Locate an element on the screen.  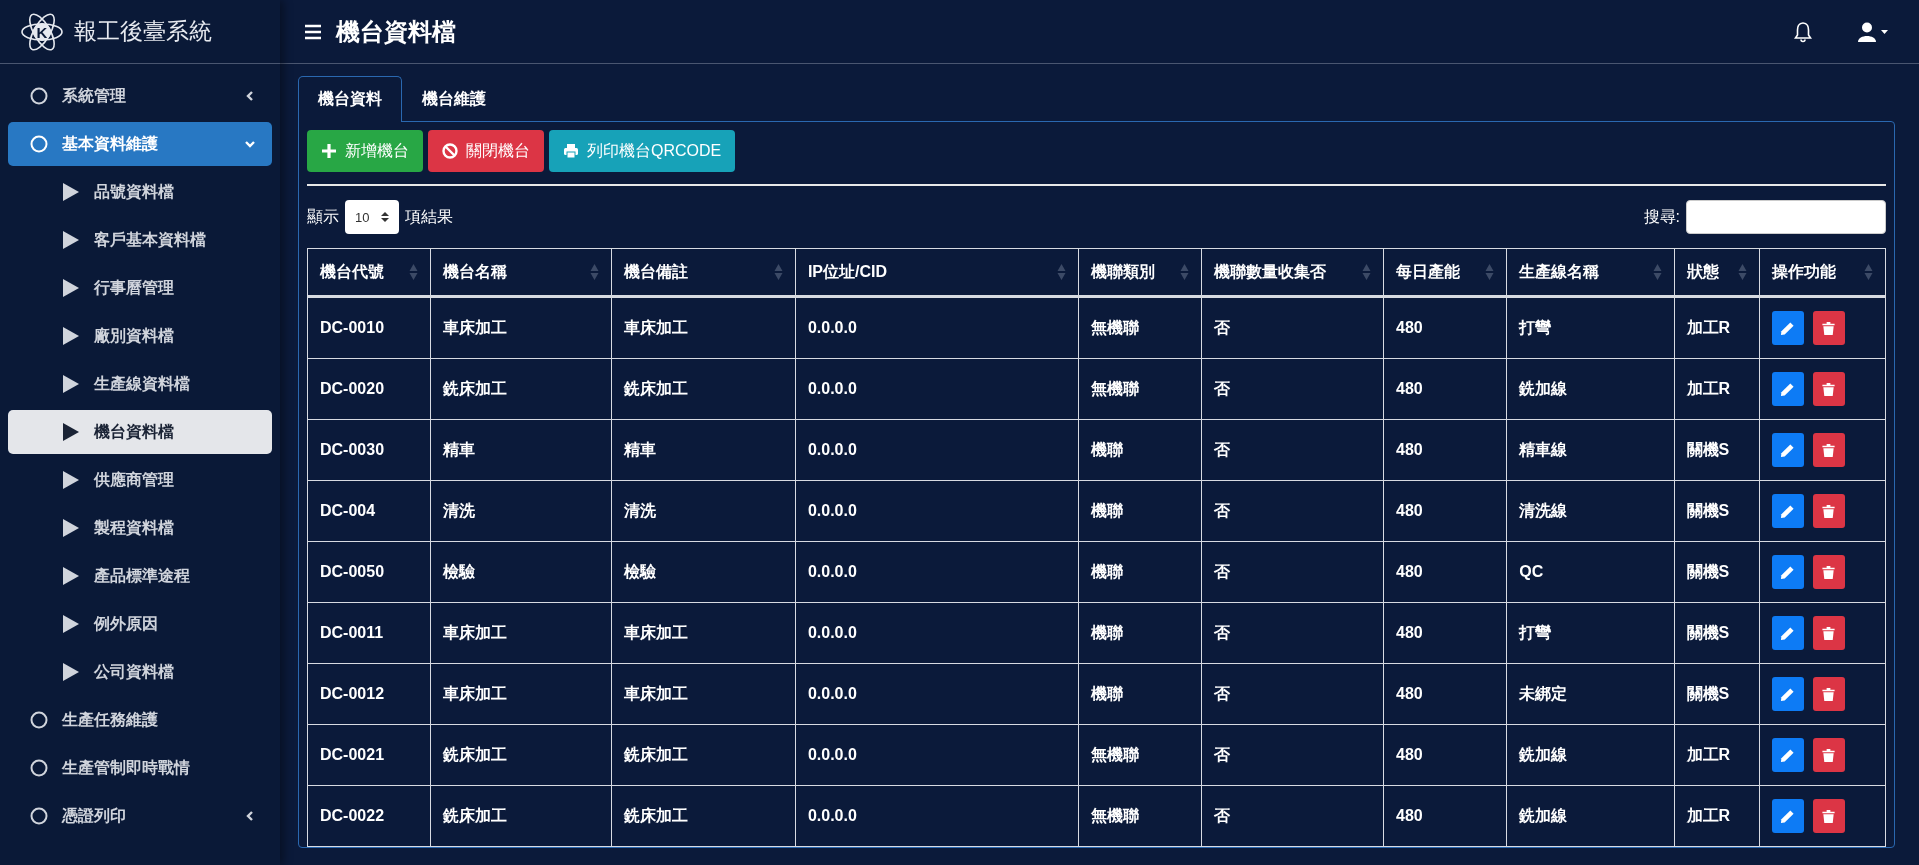
table-cell: 檢驗 is located at coordinates (703, 572).